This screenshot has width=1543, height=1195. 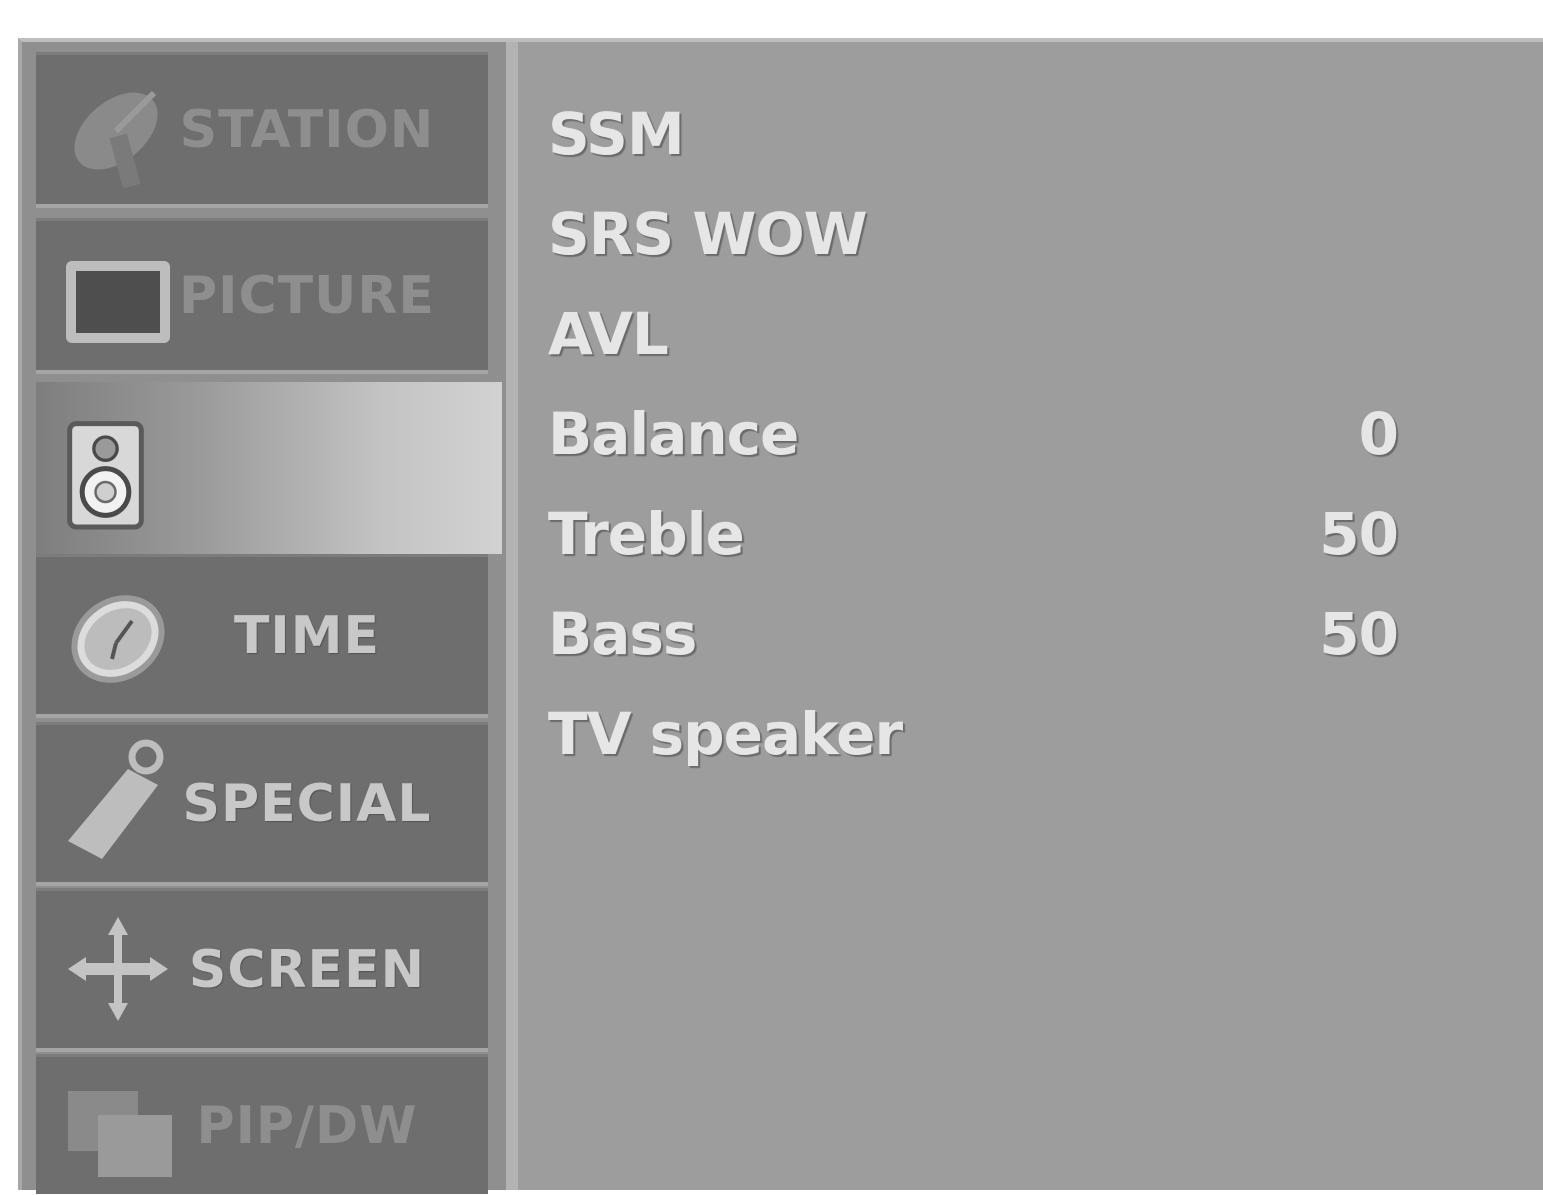 What do you see at coordinates (616, 134) in the screenshot?
I see `item-label: SSM` at bounding box center [616, 134].